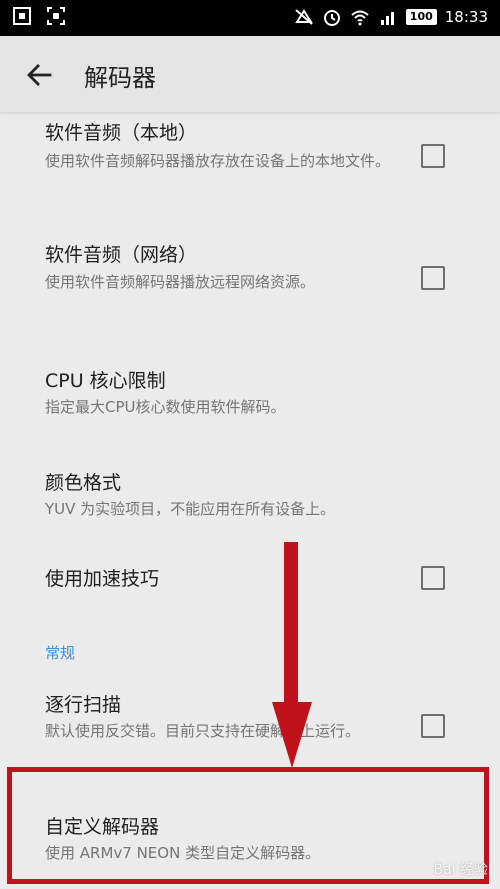 The width and height of the screenshot is (500, 889). Describe the element at coordinates (121, 133) in the screenshot. I see `pref-title: 软件音频（本地）` at that location.